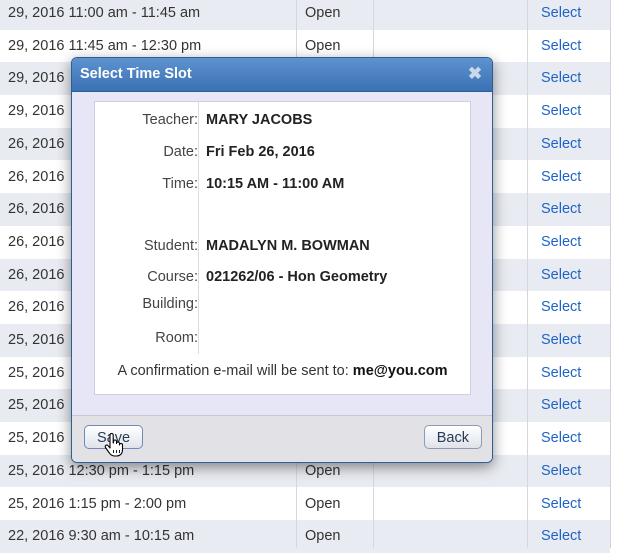 This screenshot has height=553, width=624. I want to click on confirmation-text: A confirmation e-mail will be sent to:, so click(235, 371).